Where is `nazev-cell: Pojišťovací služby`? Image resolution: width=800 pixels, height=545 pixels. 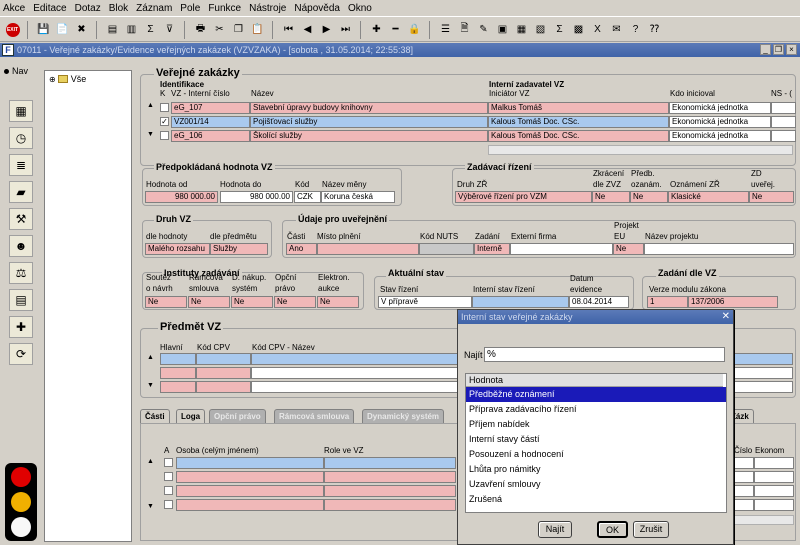 nazev-cell: Pojišťovací služby is located at coordinates (369, 122).